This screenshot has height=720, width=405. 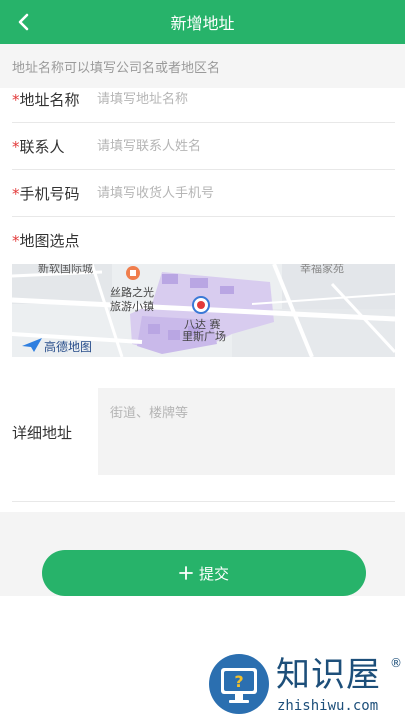 I want to click on watermark-registered-mark: ®, so click(x=396, y=663).